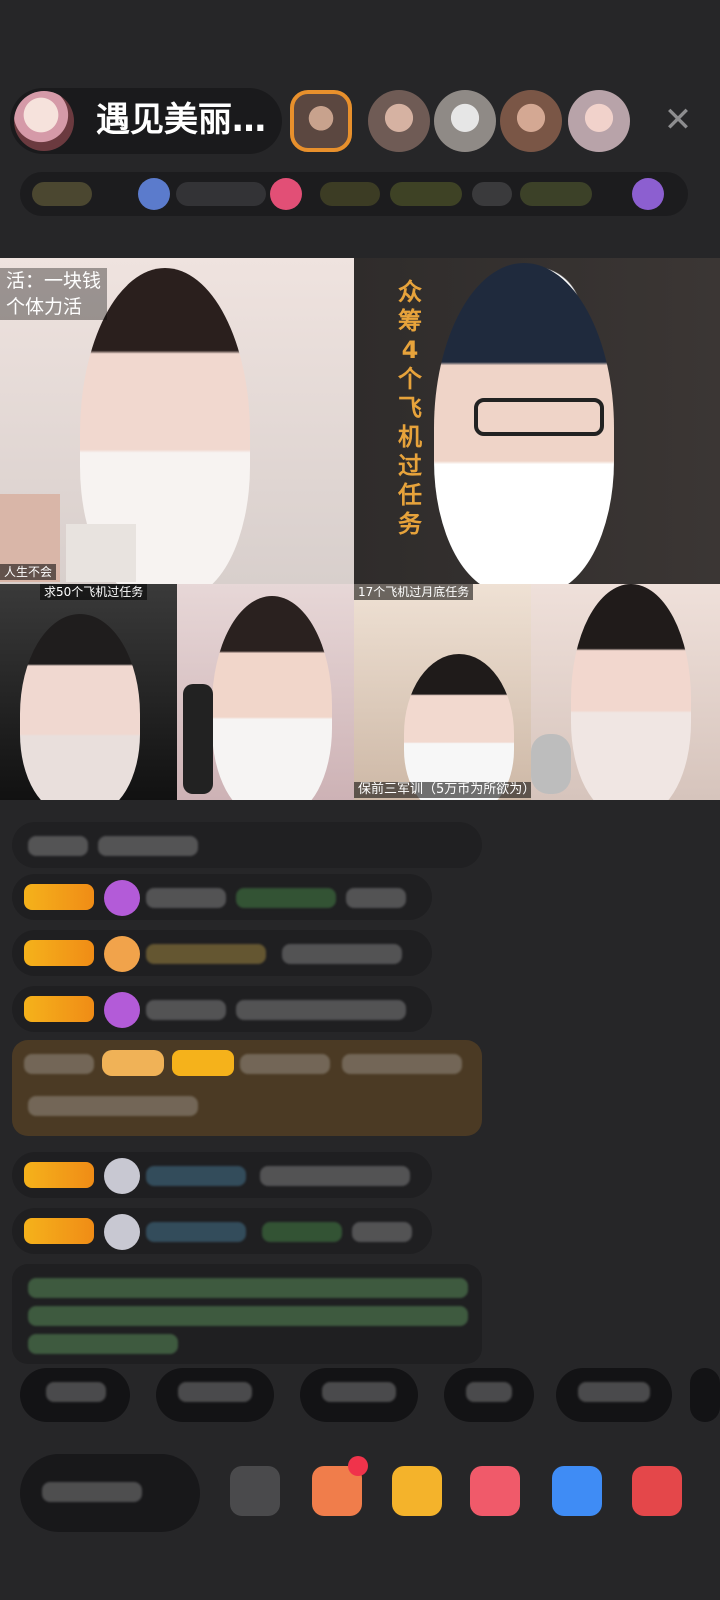 This screenshot has width=720, height=1600. I want to click on bottom-bar, so click(360, 1498).